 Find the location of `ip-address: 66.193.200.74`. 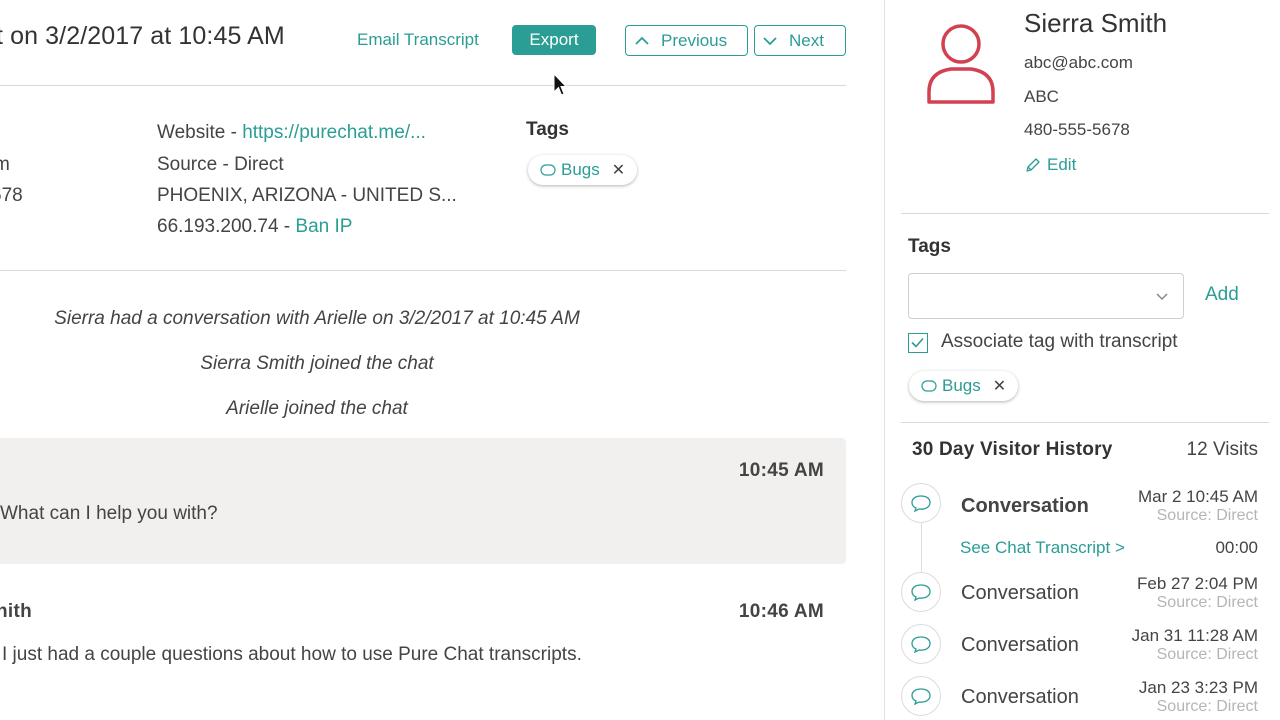

ip-address: 66.193.200.74 is located at coordinates (218, 226).